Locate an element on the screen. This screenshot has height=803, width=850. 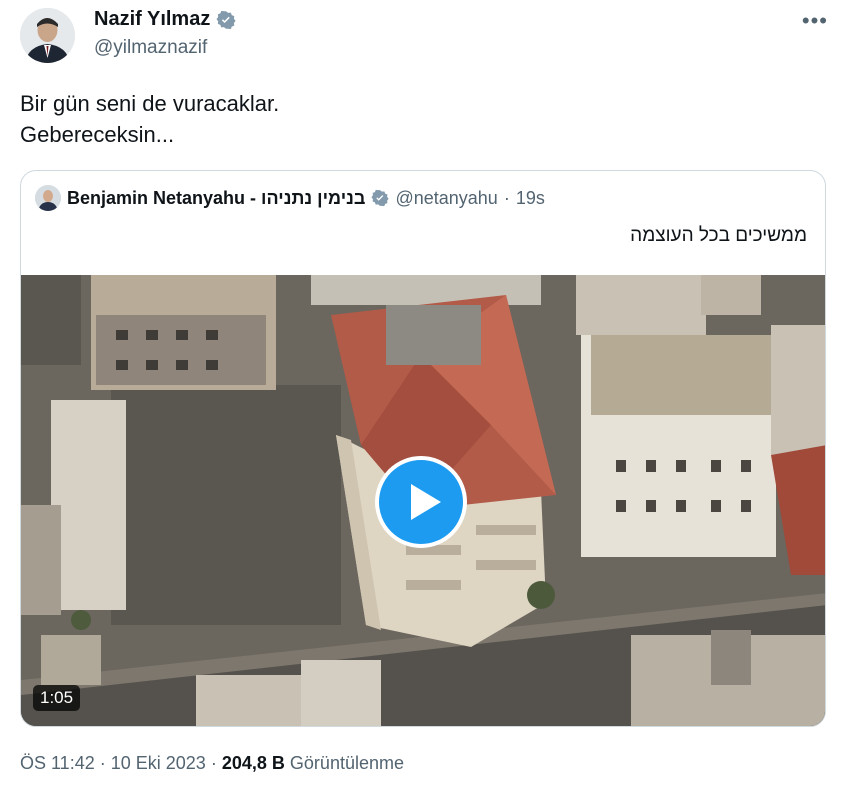
tweet-time: ÖS 11:42 is located at coordinates (57, 763).